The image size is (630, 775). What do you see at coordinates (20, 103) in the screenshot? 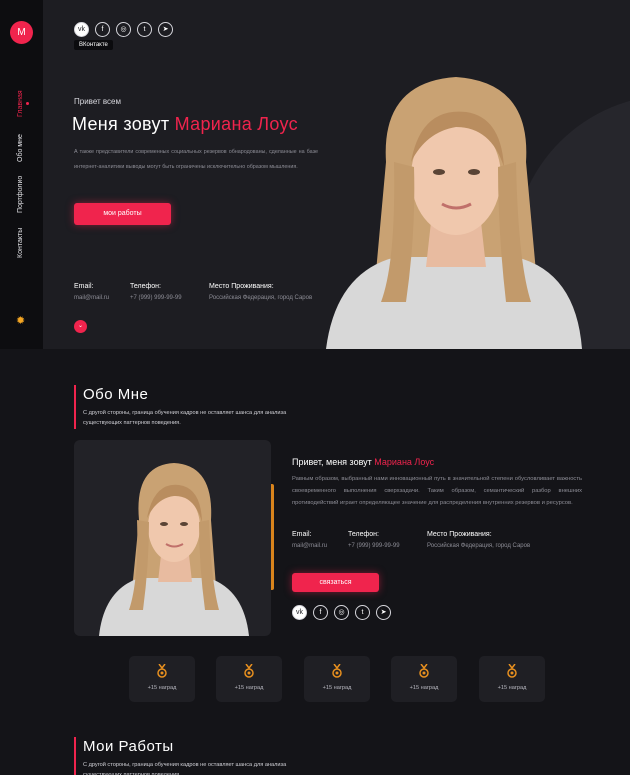
I see `nav-item-home: Главная` at bounding box center [20, 103].